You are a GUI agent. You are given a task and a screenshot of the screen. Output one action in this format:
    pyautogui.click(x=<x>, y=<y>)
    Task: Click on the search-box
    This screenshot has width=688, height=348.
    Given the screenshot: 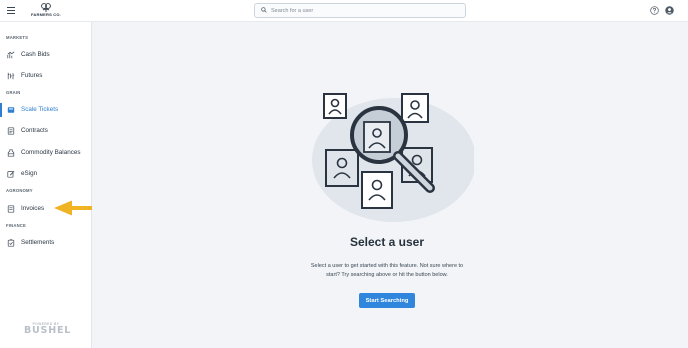 What is the action you would take?
    pyautogui.click(x=360, y=10)
    